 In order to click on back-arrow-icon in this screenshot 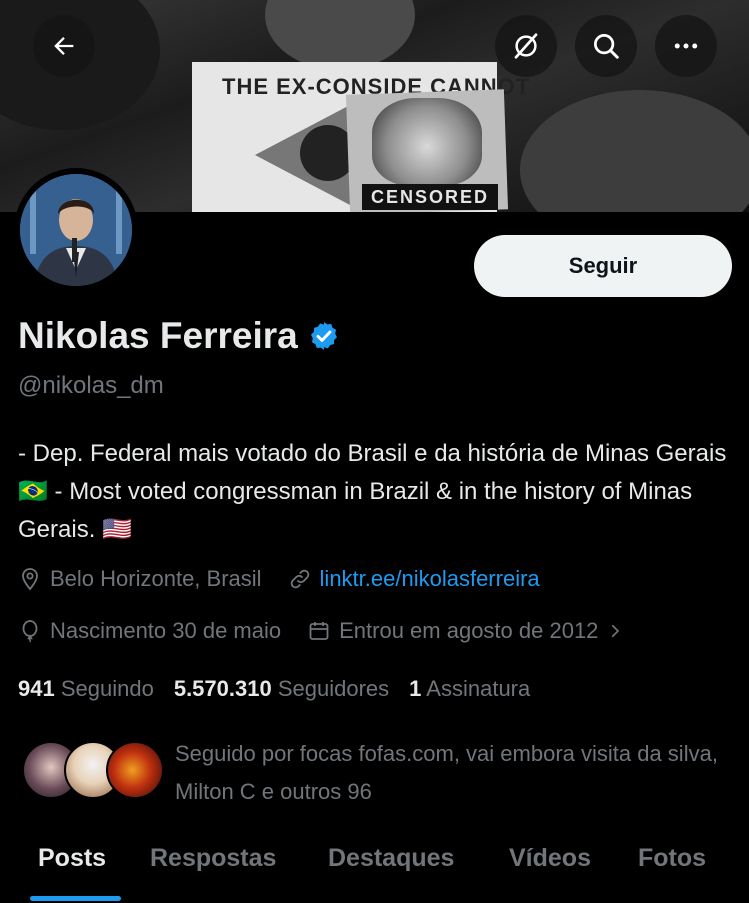, I will do `click(64, 46)`.